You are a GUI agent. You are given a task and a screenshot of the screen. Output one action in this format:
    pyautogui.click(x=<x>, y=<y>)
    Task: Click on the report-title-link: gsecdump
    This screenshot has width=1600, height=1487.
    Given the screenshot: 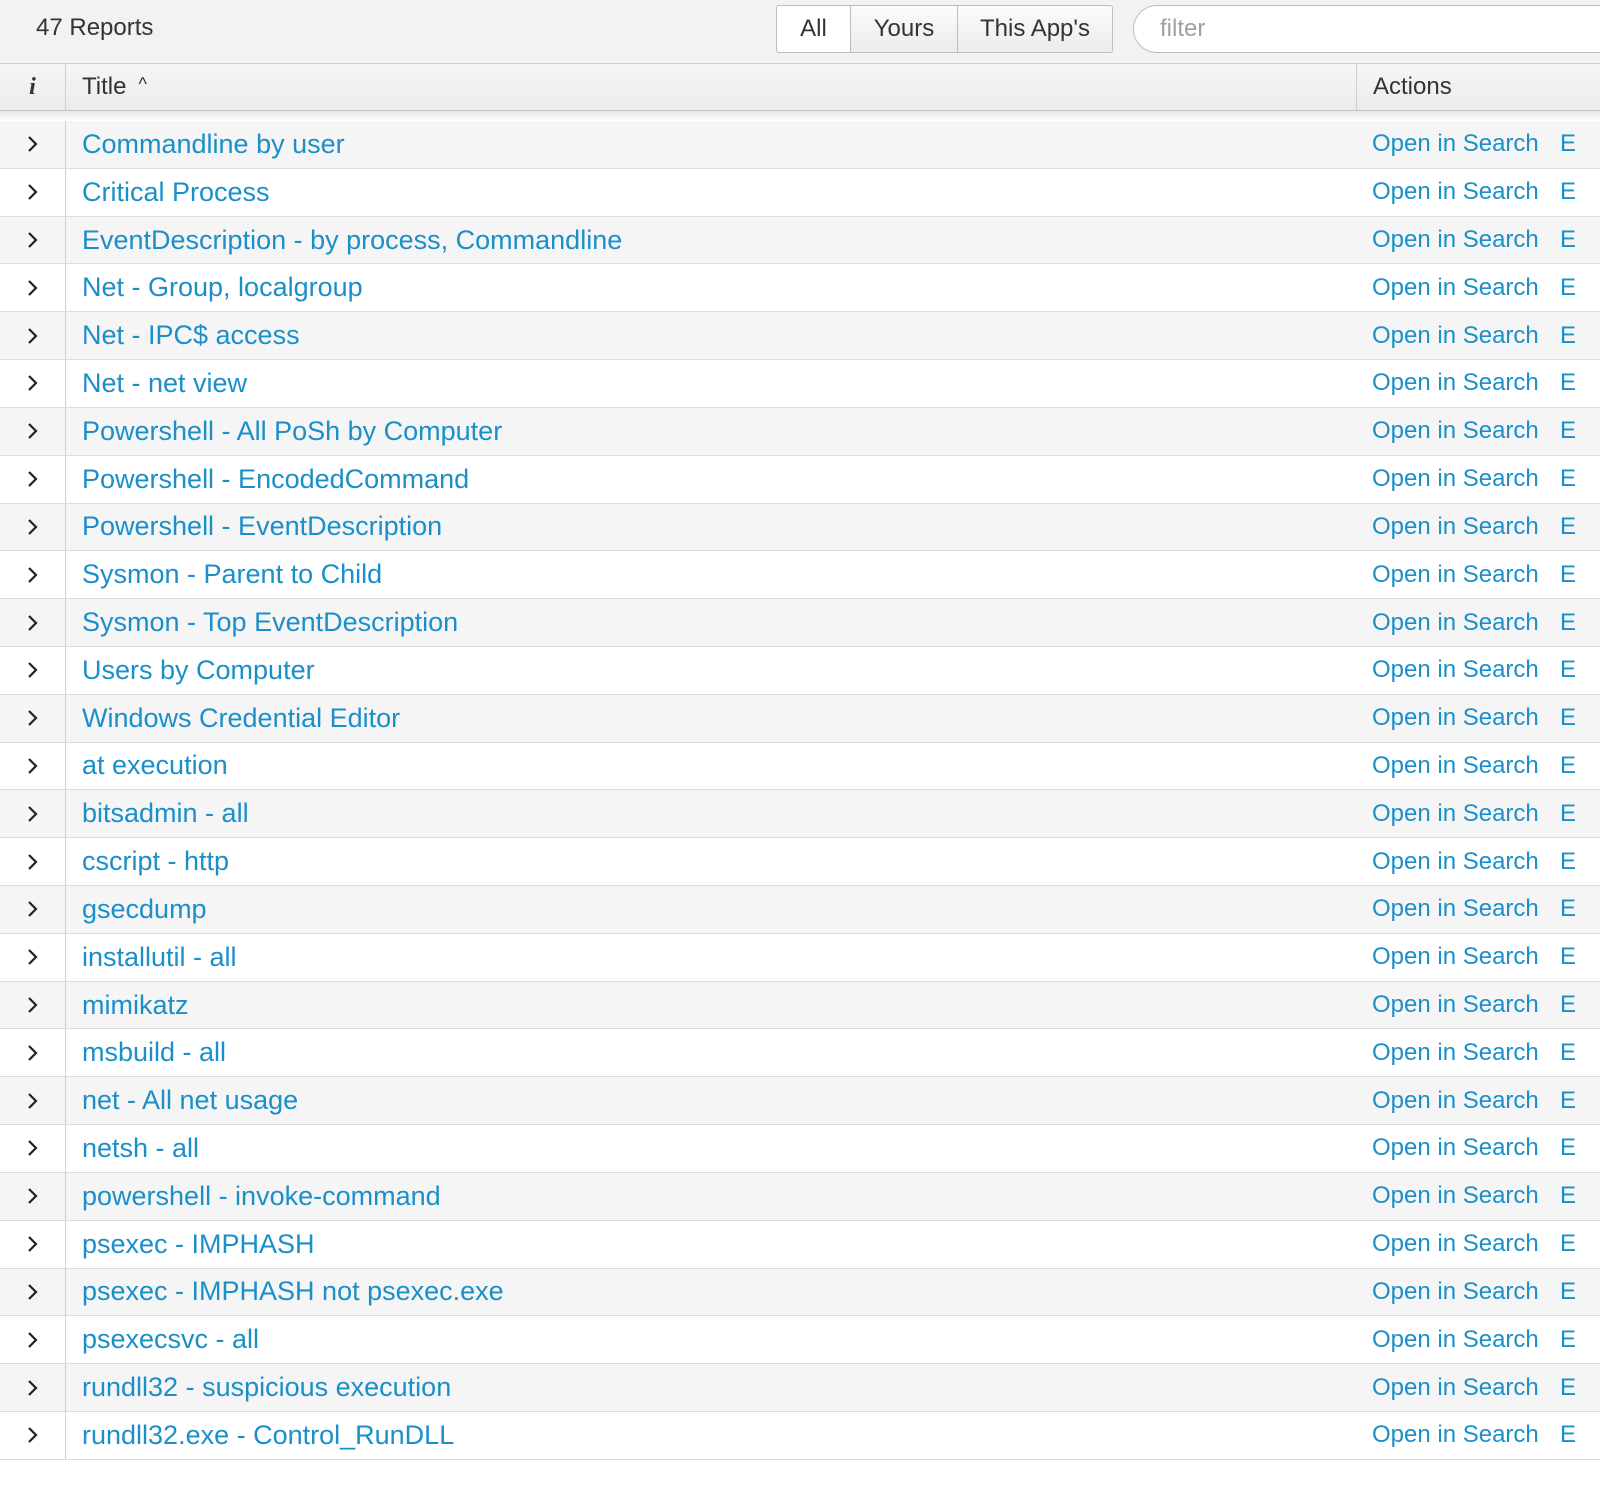 What is the action you would take?
    pyautogui.click(x=144, y=909)
    